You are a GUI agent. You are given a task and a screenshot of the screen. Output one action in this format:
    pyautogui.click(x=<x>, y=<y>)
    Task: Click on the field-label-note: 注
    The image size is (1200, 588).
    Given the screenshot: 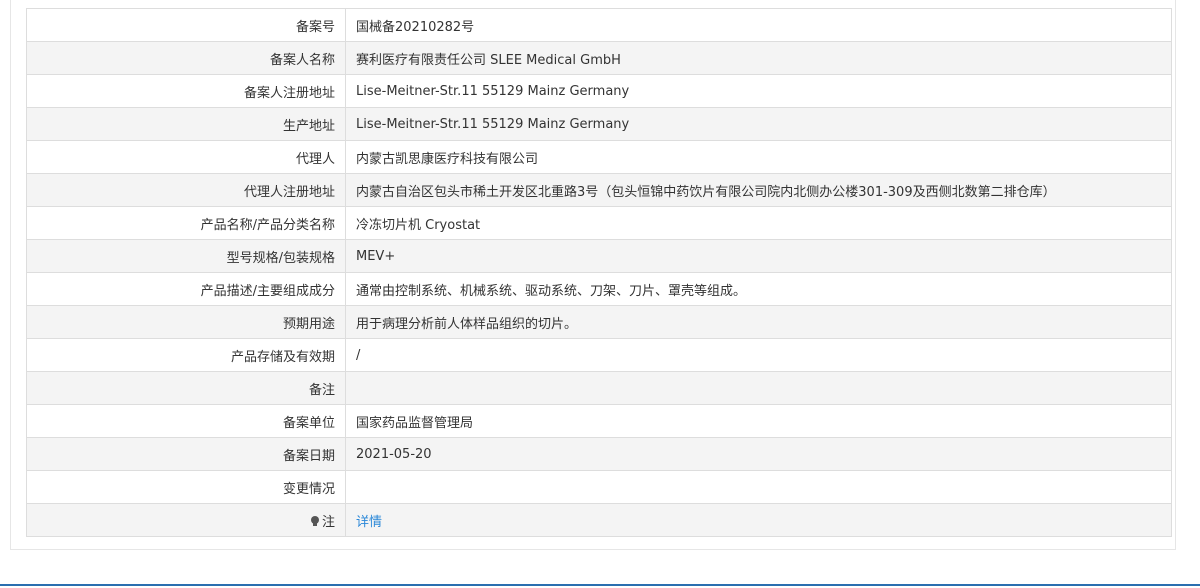 What is the action you would take?
    pyautogui.click(x=186, y=520)
    